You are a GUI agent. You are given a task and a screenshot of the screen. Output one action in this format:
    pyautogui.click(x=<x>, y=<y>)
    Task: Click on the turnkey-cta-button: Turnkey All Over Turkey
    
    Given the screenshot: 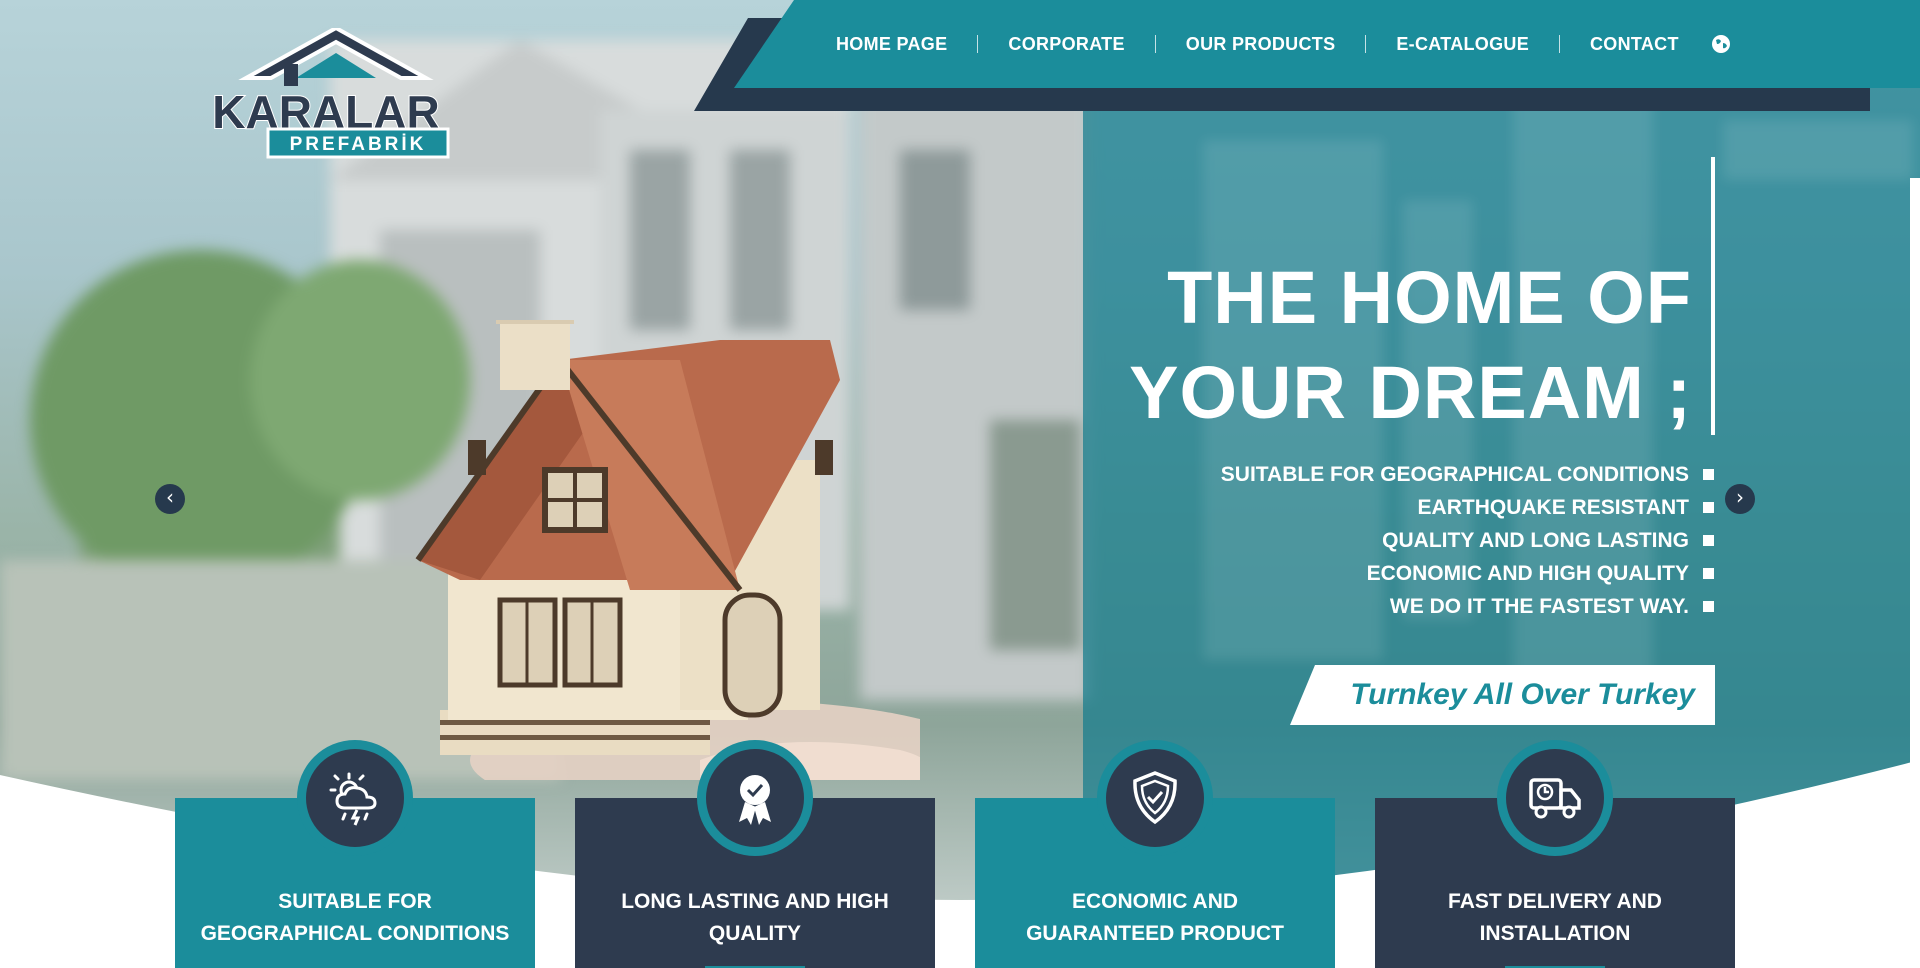 What is the action you would take?
    pyautogui.click(x=1502, y=695)
    